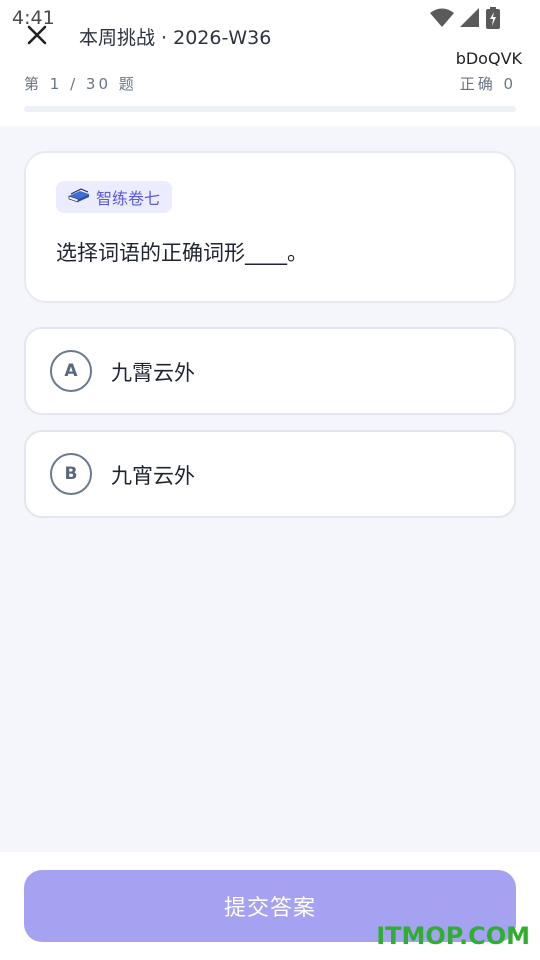  I want to click on close-icon, so click(37, 37).